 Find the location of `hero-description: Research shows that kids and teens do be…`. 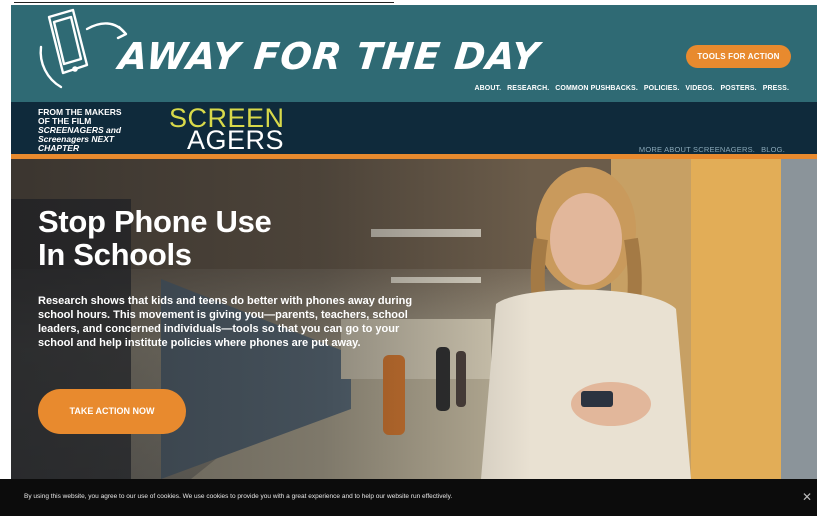

hero-description: Research shows that kids and teens do be… is located at coordinates (225, 322).